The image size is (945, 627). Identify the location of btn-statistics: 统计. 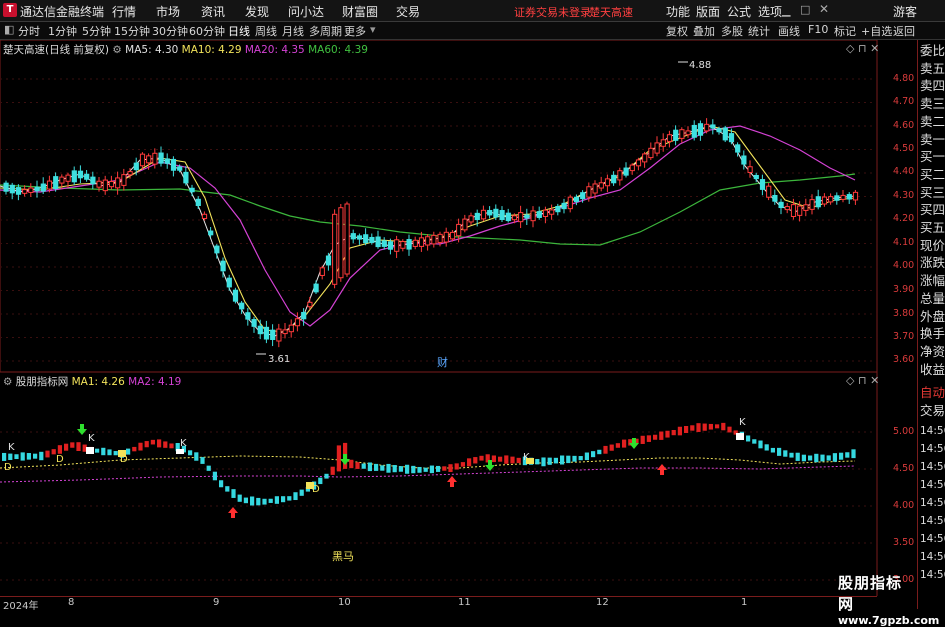
(759, 31).